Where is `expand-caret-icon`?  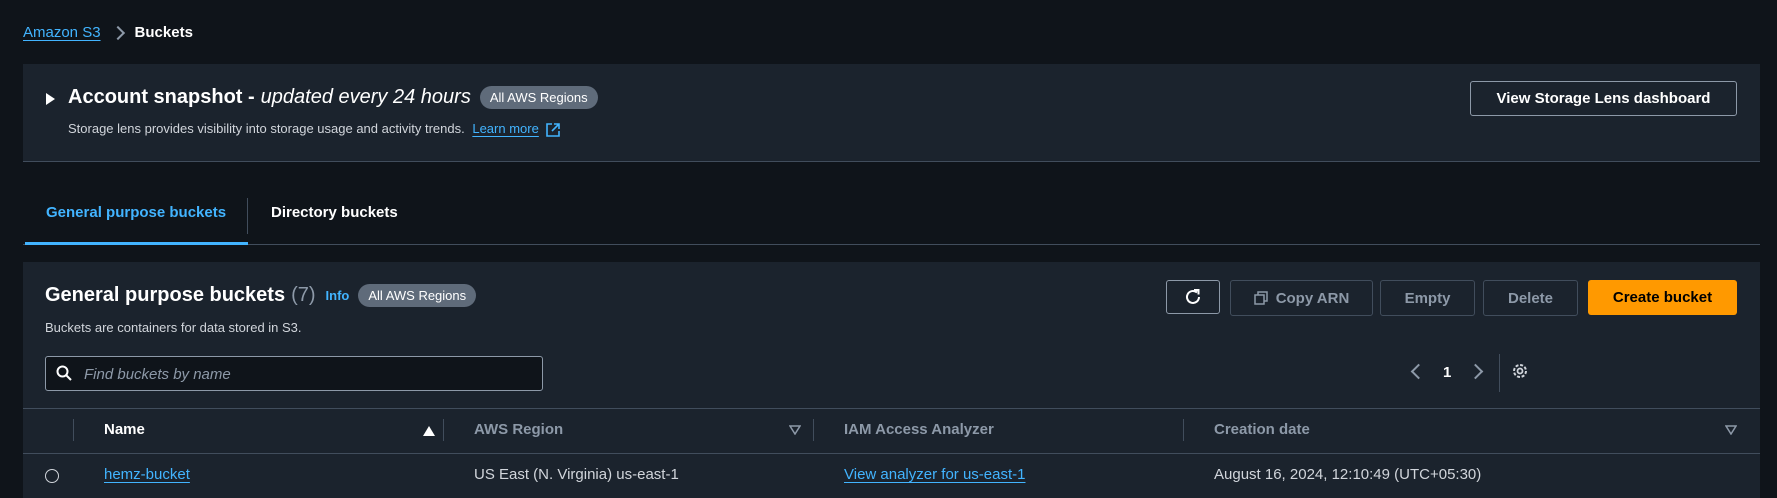 expand-caret-icon is located at coordinates (50, 99).